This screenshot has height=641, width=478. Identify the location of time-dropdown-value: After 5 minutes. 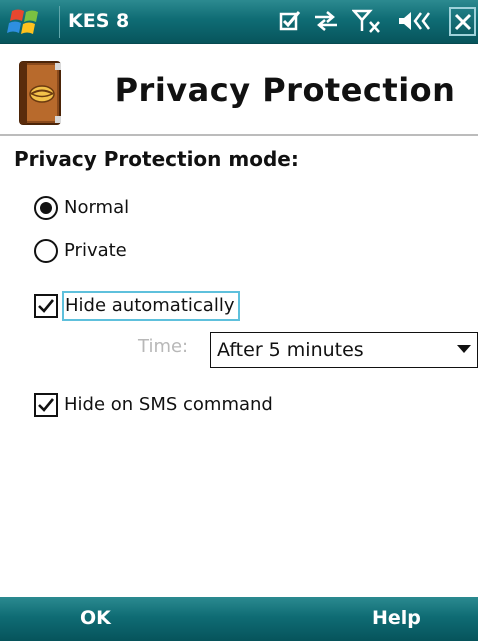
(290, 350).